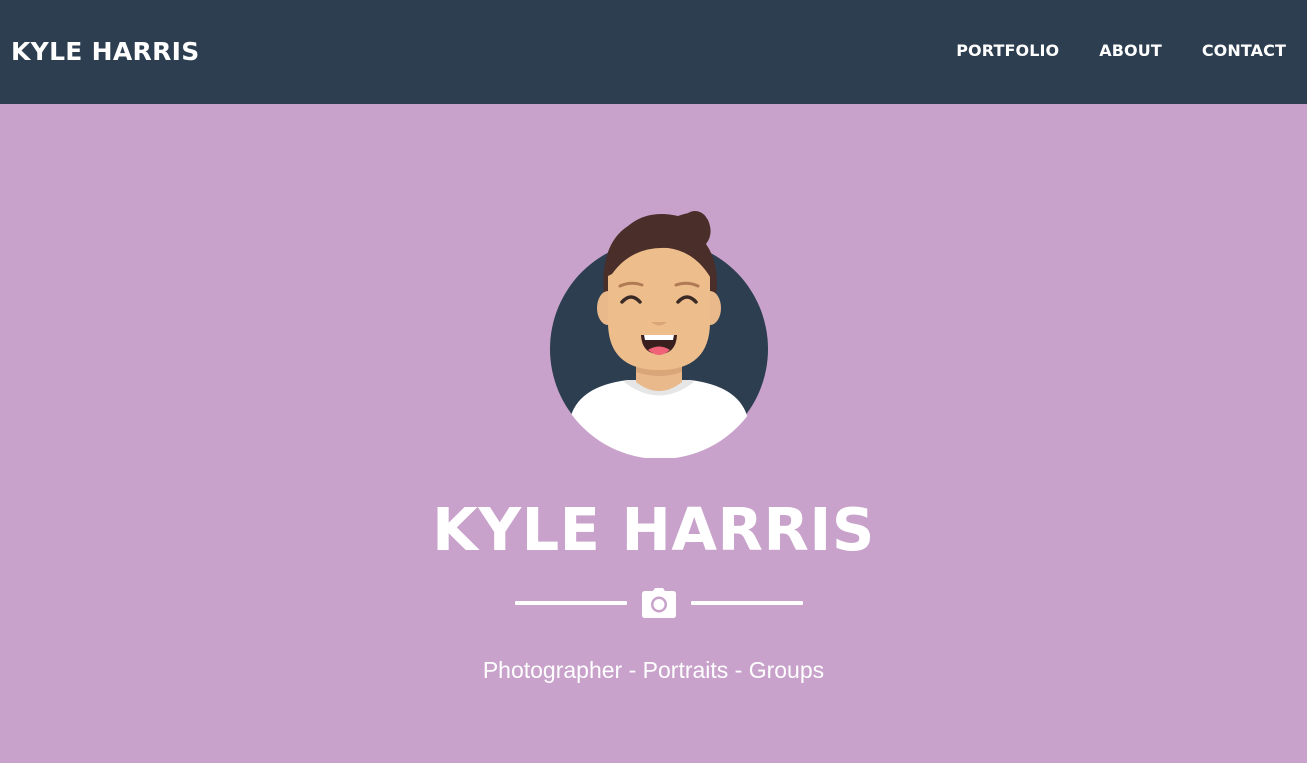 This screenshot has height=763, width=1307. What do you see at coordinates (1130, 51) in the screenshot?
I see `nav-link-about: ABOUT` at bounding box center [1130, 51].